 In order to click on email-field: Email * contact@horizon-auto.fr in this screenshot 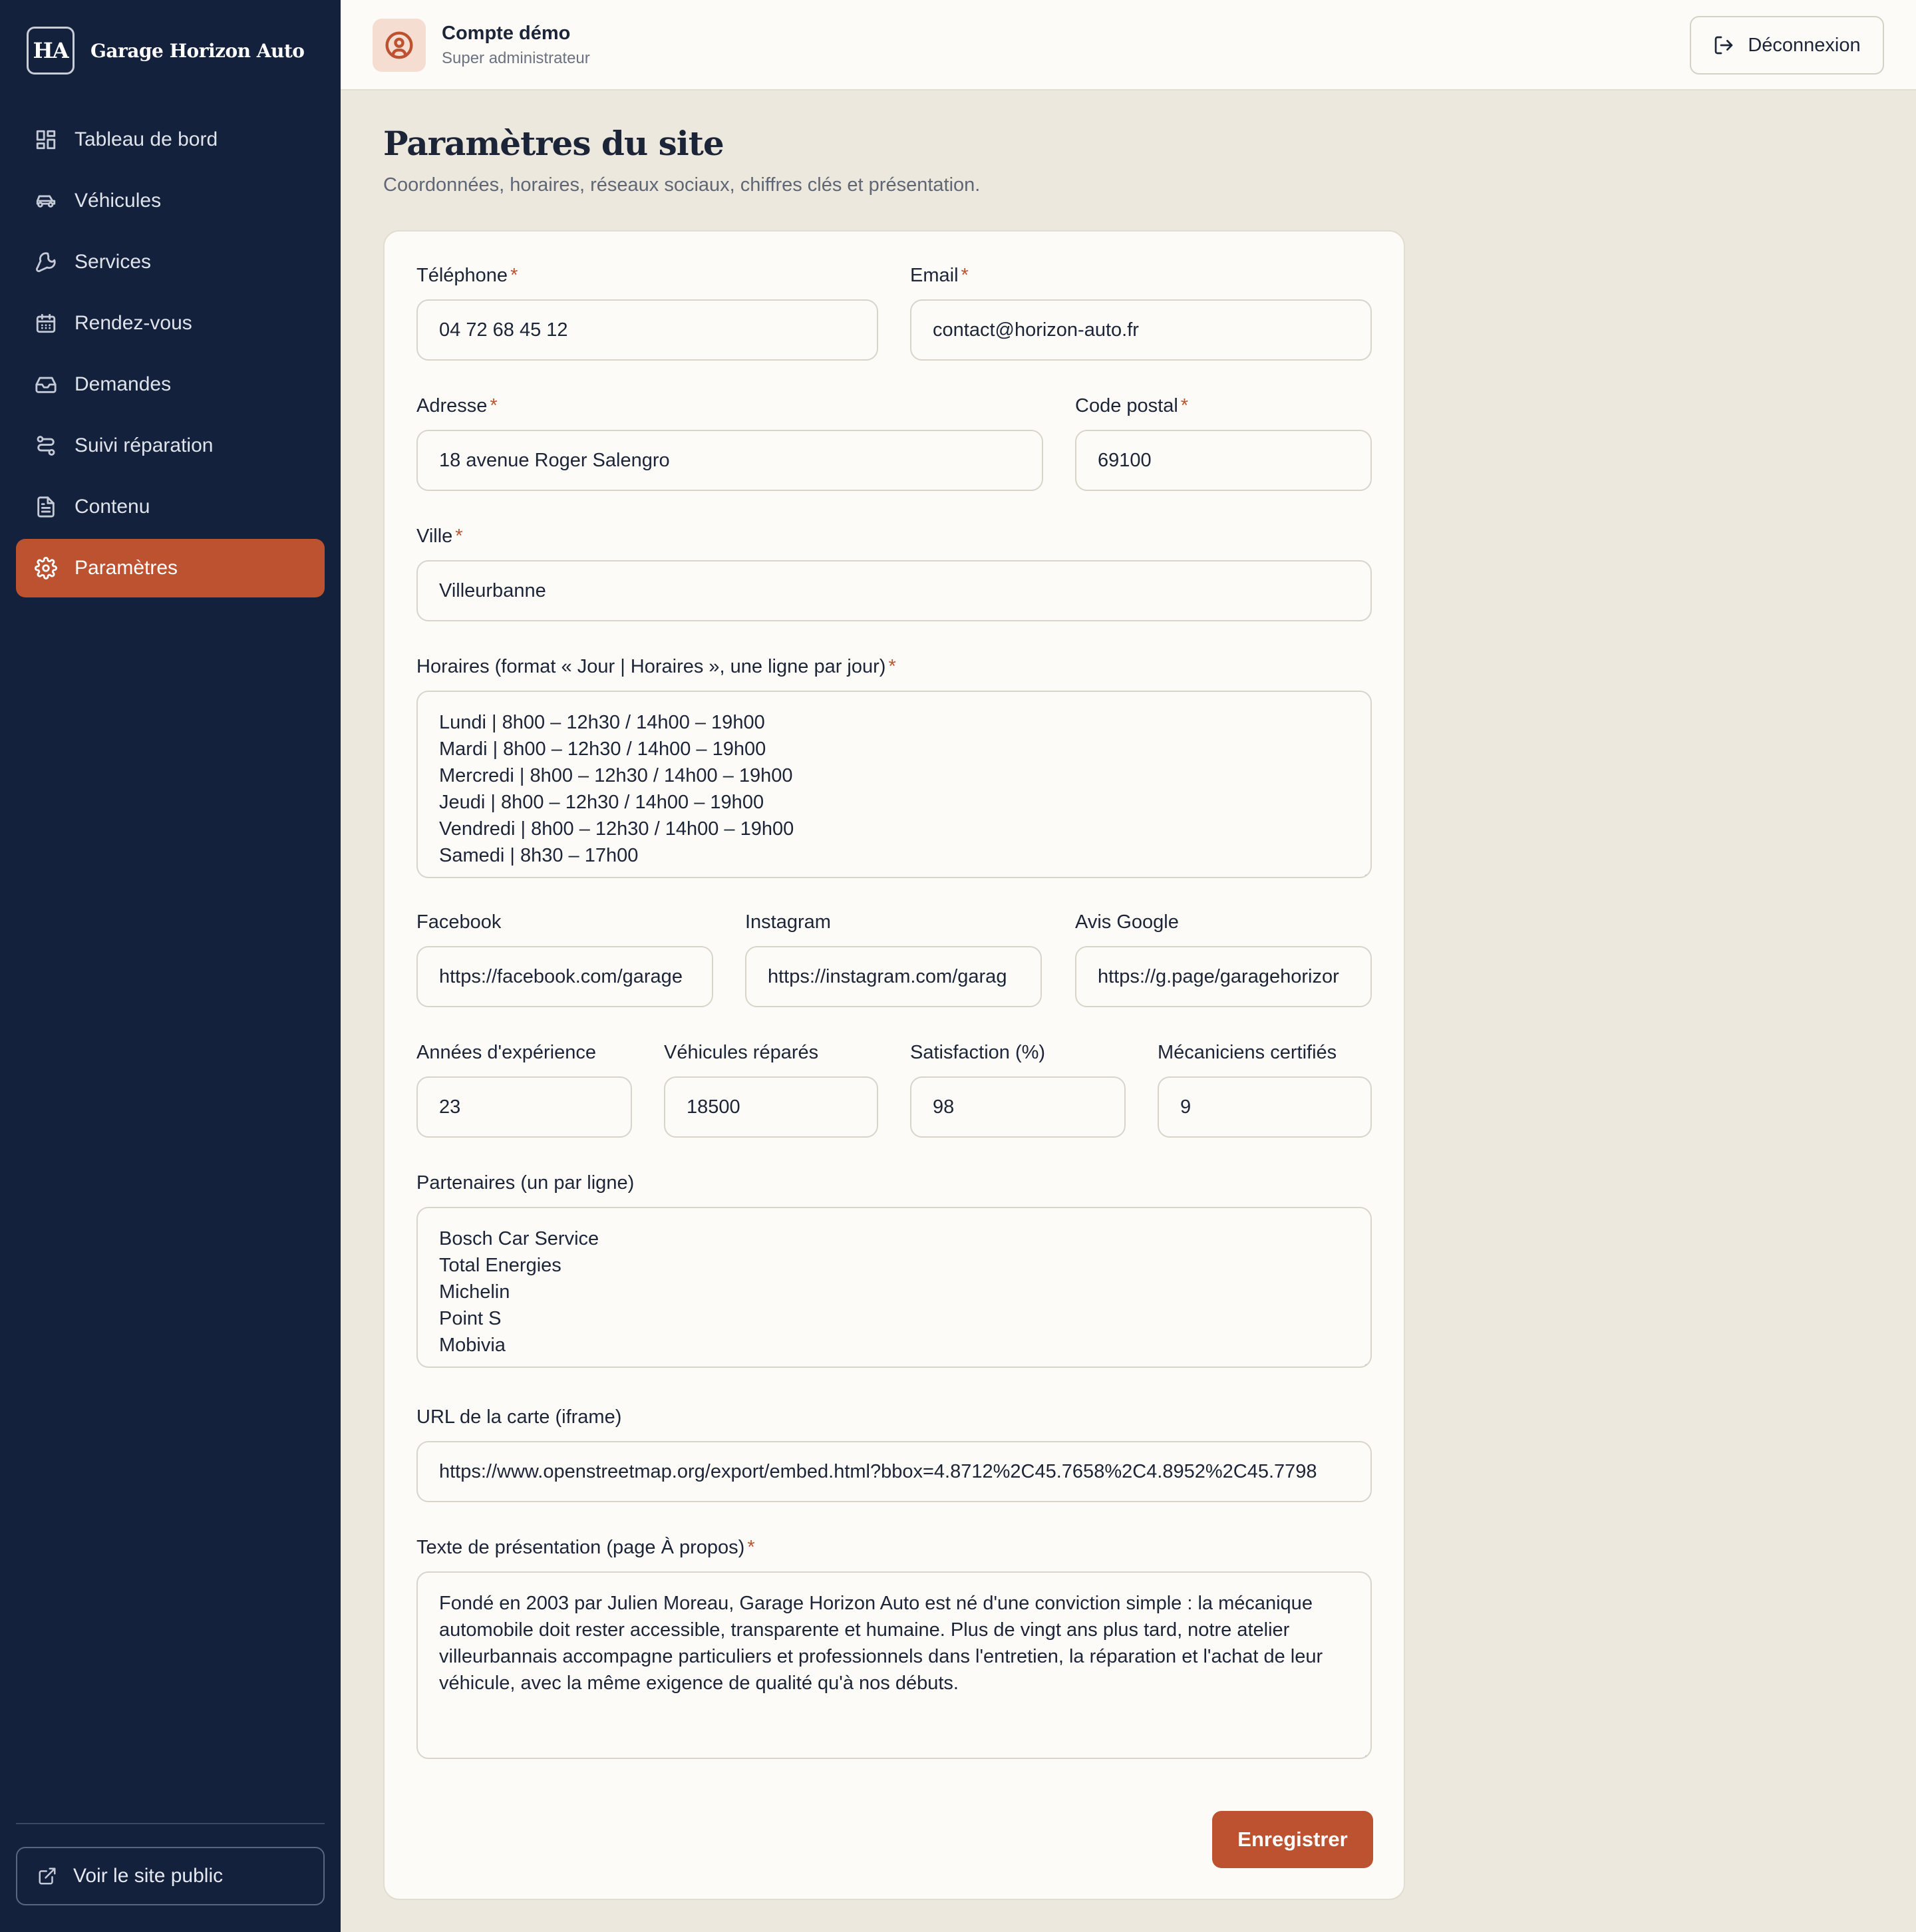, I will do `click(1141, 312)`.